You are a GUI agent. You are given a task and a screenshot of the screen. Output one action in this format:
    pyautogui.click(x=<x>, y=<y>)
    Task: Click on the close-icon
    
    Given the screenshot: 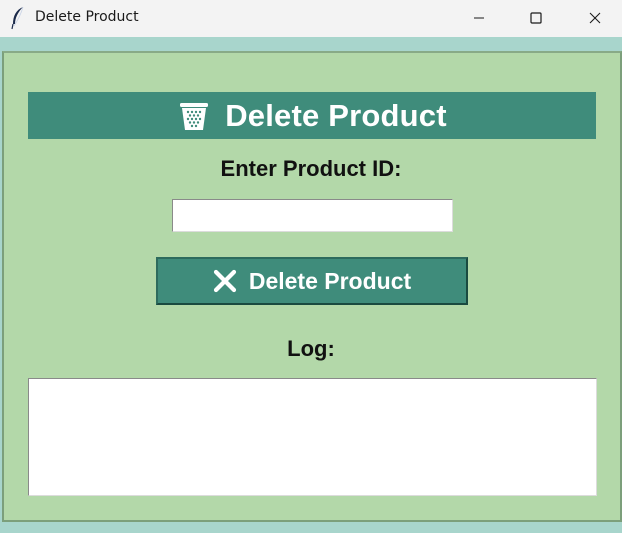 What is the action you would take?
    pyautogui.click(x=595, y=18)
    